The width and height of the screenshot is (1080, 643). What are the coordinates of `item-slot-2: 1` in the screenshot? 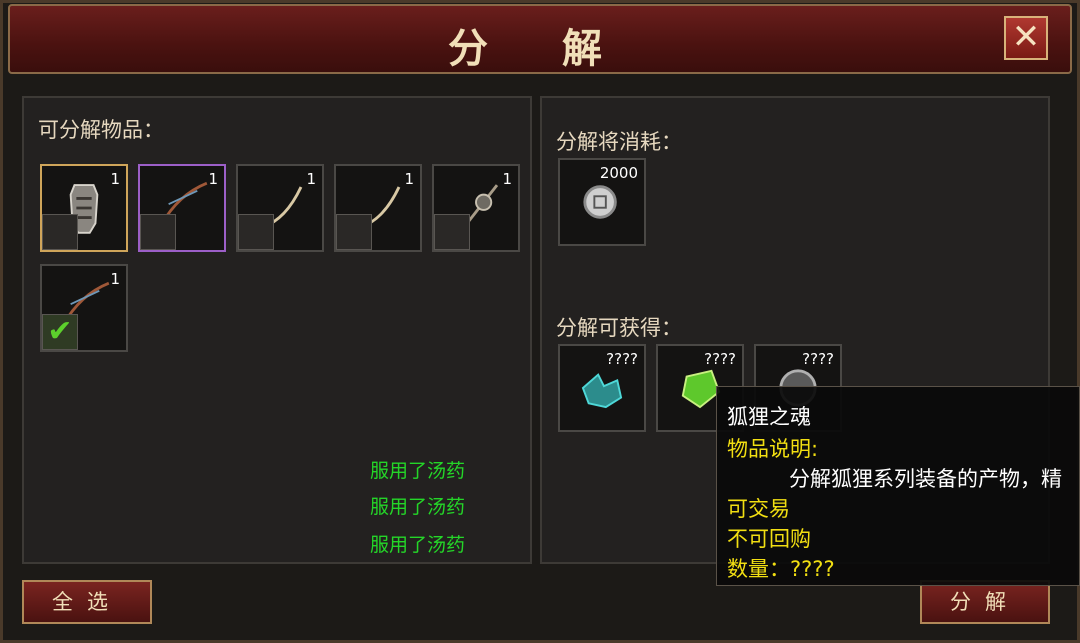 It's located at (182, 208).